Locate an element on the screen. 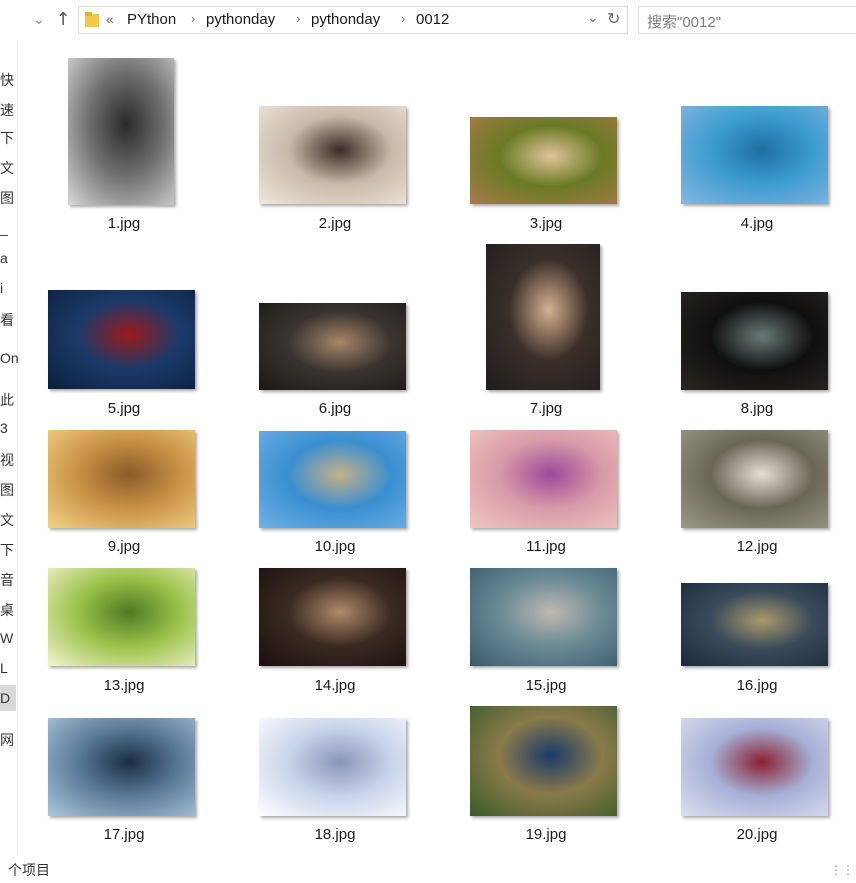 Image resolution: width=856 pixels, height=883 pixels. nav-item: a is located at coordinates (4, 258).